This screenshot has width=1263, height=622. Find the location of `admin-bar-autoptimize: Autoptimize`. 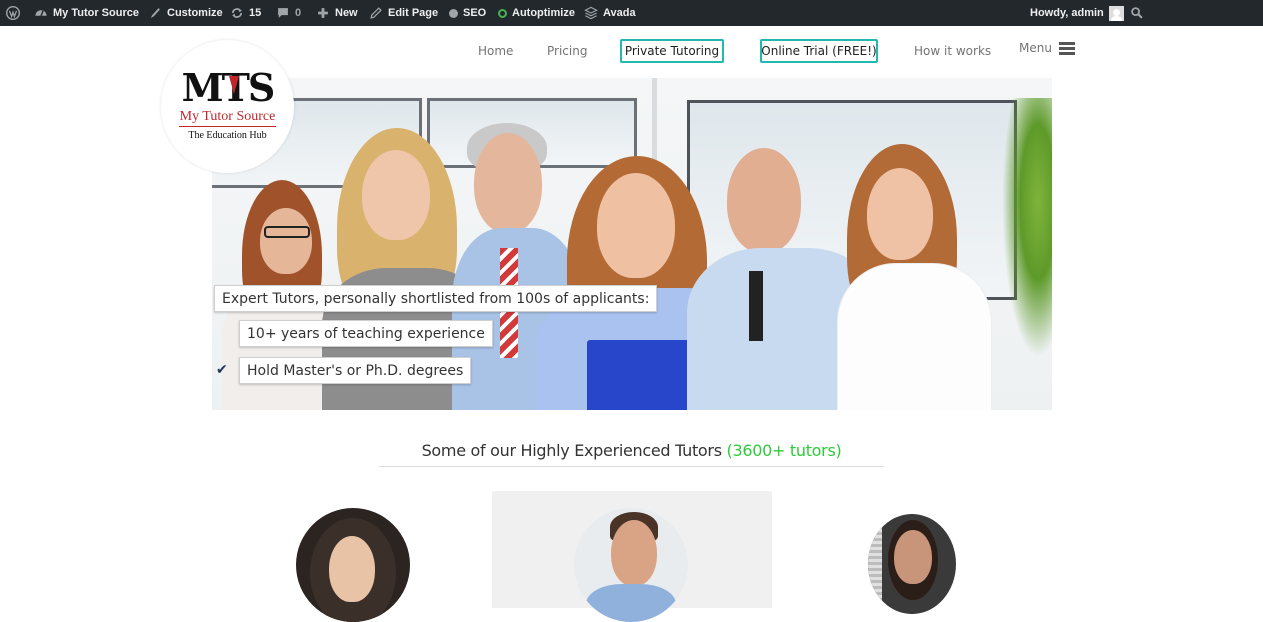

admin-bar-autoptimize: Autoptimize is located at coordinates (536, 13).